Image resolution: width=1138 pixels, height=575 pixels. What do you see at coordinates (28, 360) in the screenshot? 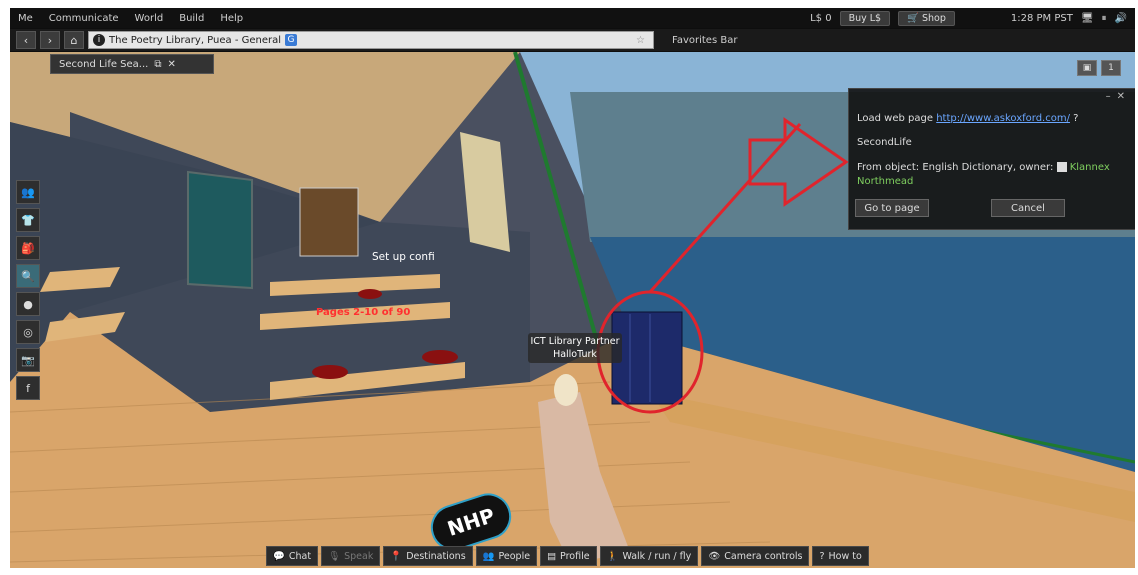
I see `snapshot-icon: 📷` at bounding box center [28, 360].